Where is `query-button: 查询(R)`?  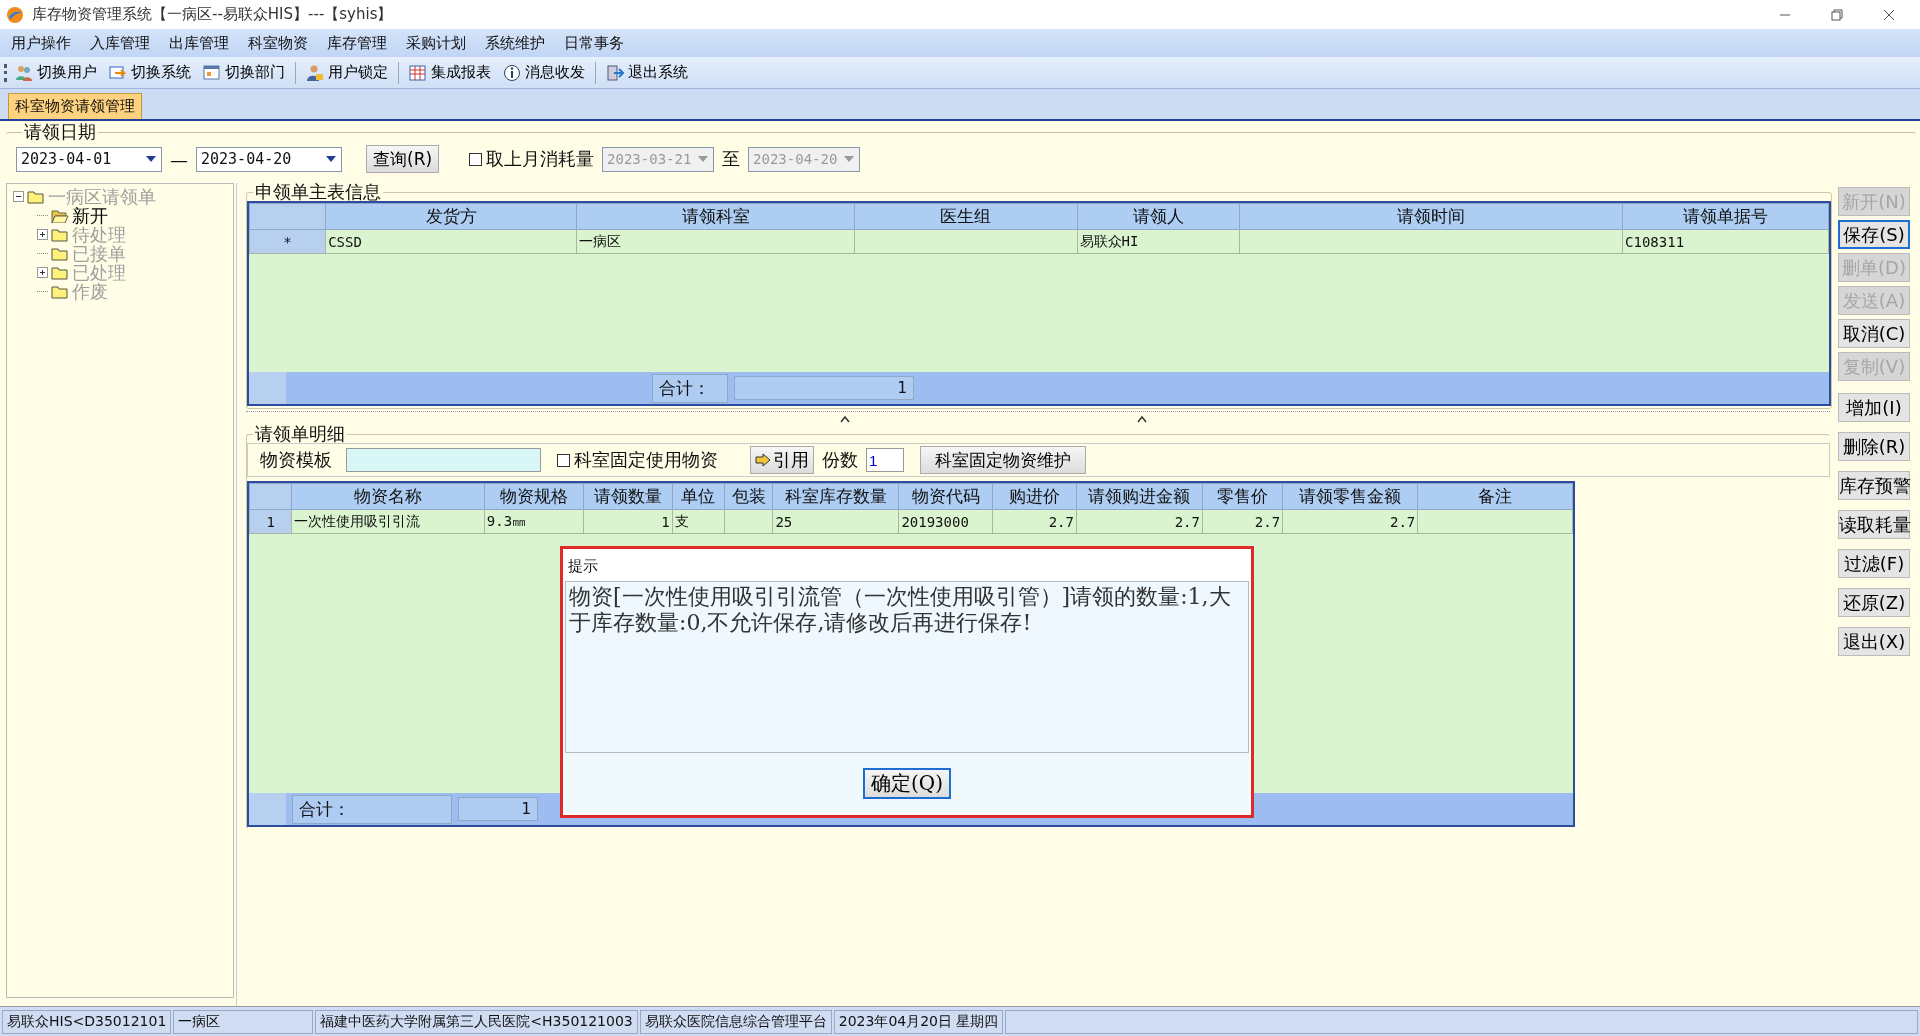
query-button: 查询(R) is located at coordinates (403, 159).